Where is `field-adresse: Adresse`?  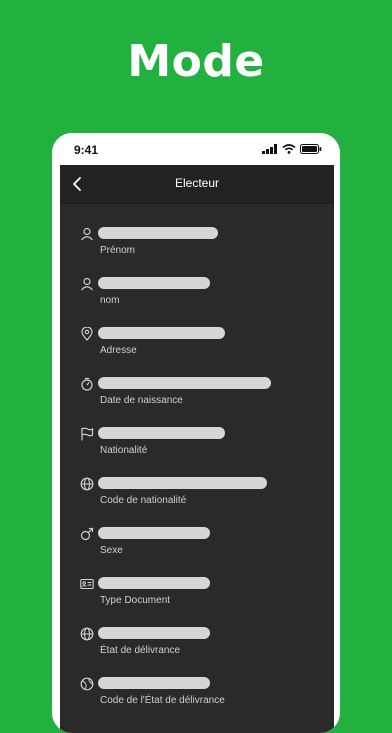 field-adresse: Adresse is located at coordinates (197, 338).